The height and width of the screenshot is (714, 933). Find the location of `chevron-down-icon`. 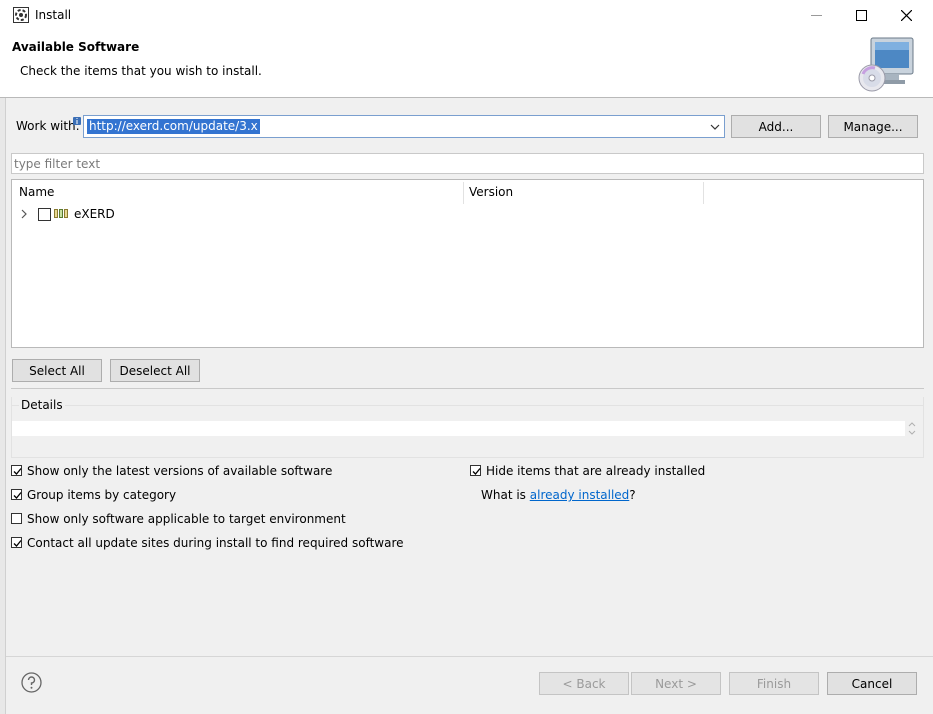

chevron-down-icon is located at coordinates (715, 127).